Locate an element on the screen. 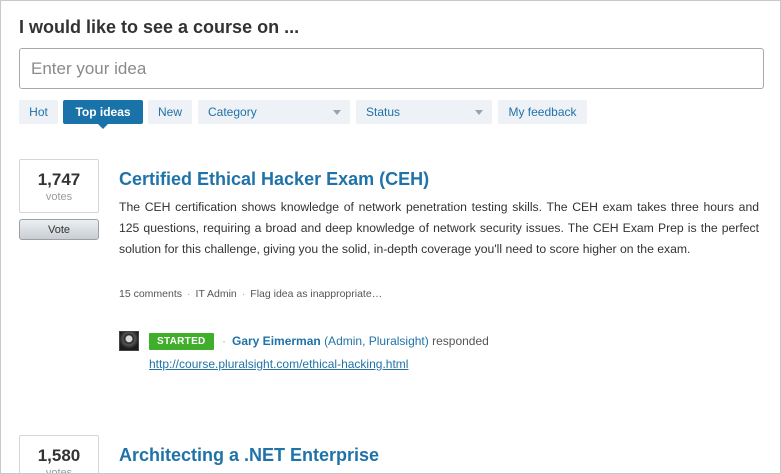  avatar is located at coordinates (129, 341).